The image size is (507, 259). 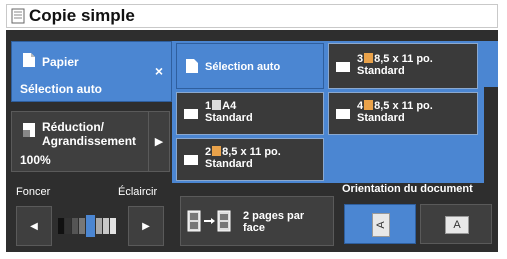 I want to click on close-icon: ×, so click(x=159, y=71).